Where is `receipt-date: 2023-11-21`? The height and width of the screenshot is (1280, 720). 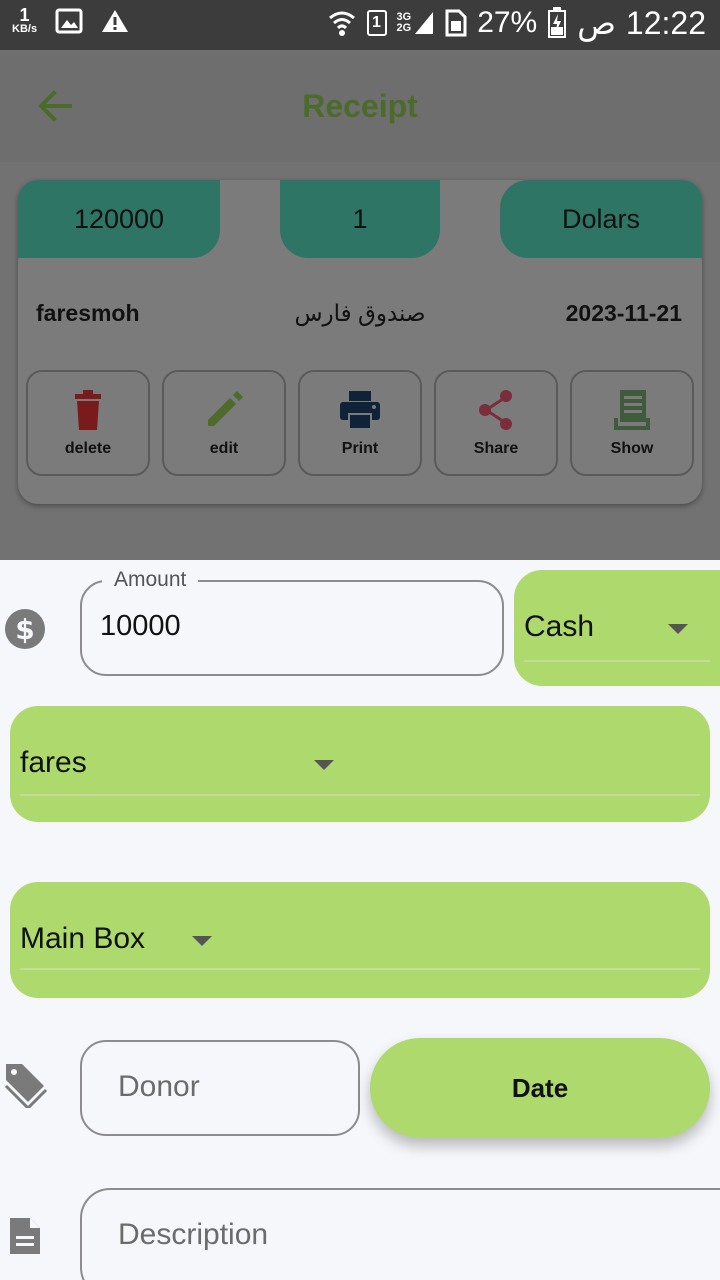 receipt-date: 2023-11-21 is located at coordinates (623, 313).